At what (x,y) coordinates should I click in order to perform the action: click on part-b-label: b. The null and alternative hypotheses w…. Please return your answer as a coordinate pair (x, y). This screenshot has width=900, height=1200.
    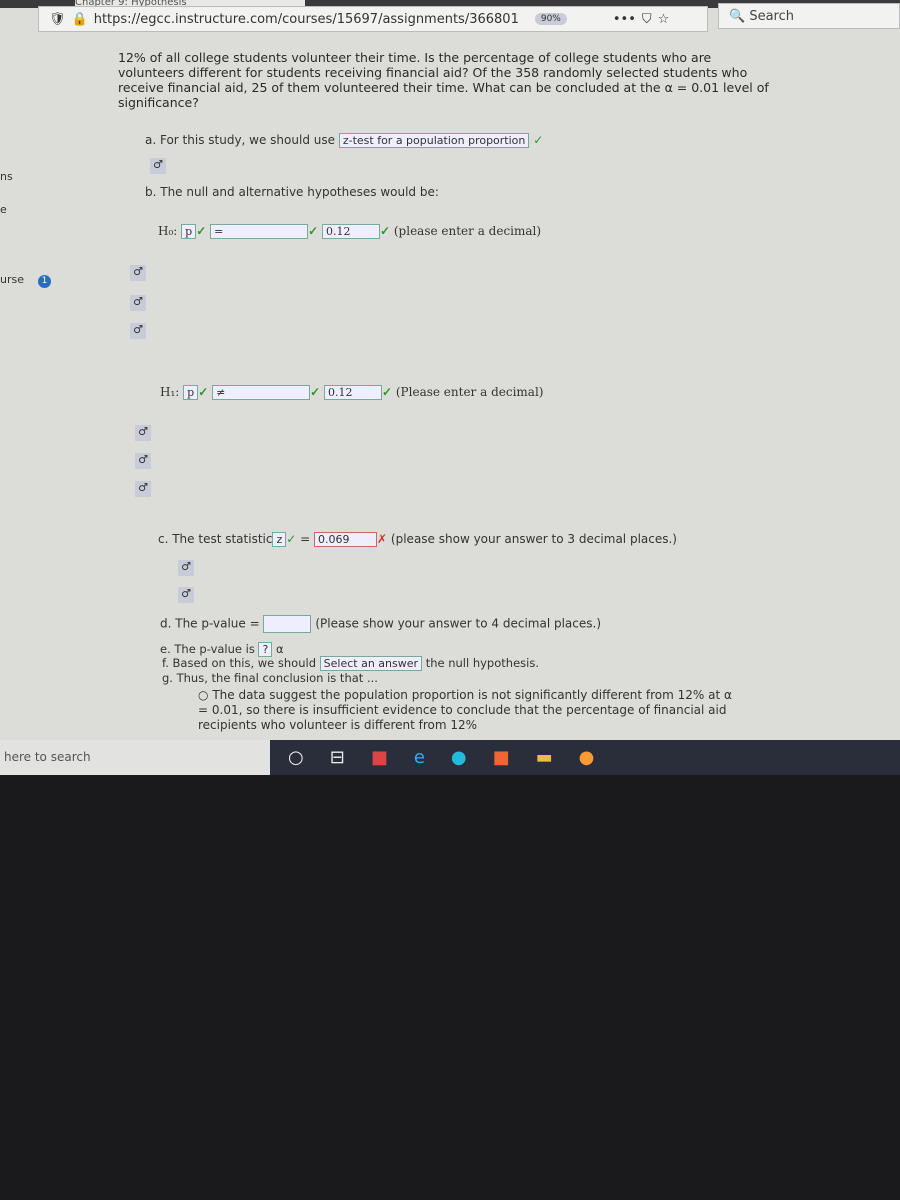
    Looking at the image, I should click on (292, 192).